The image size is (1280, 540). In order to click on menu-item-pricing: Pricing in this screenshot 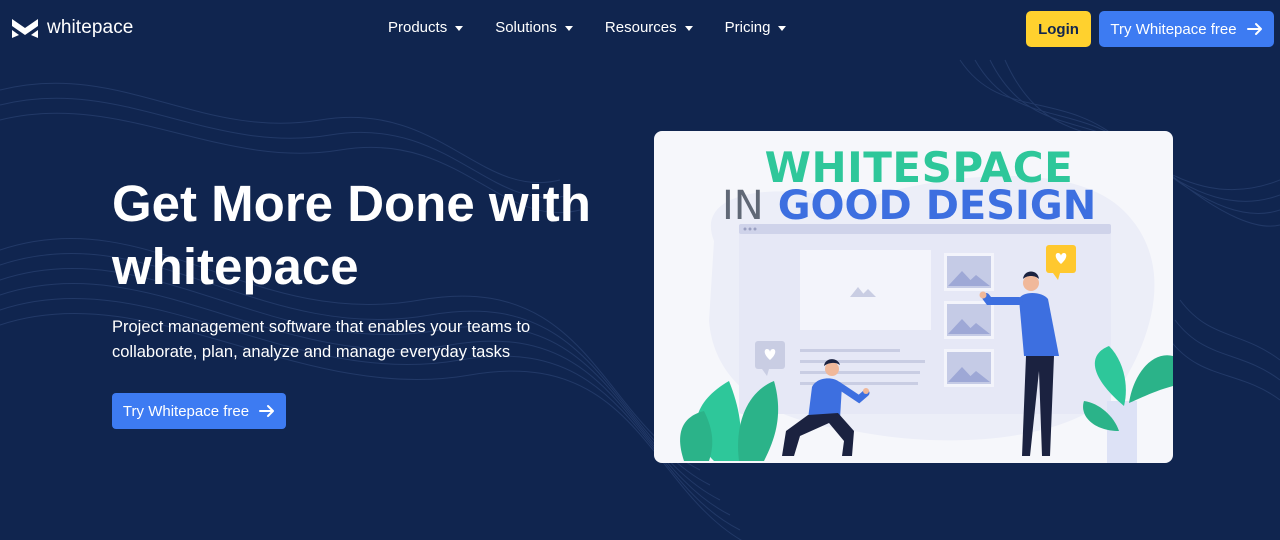, I will do `click(756, 27)`.